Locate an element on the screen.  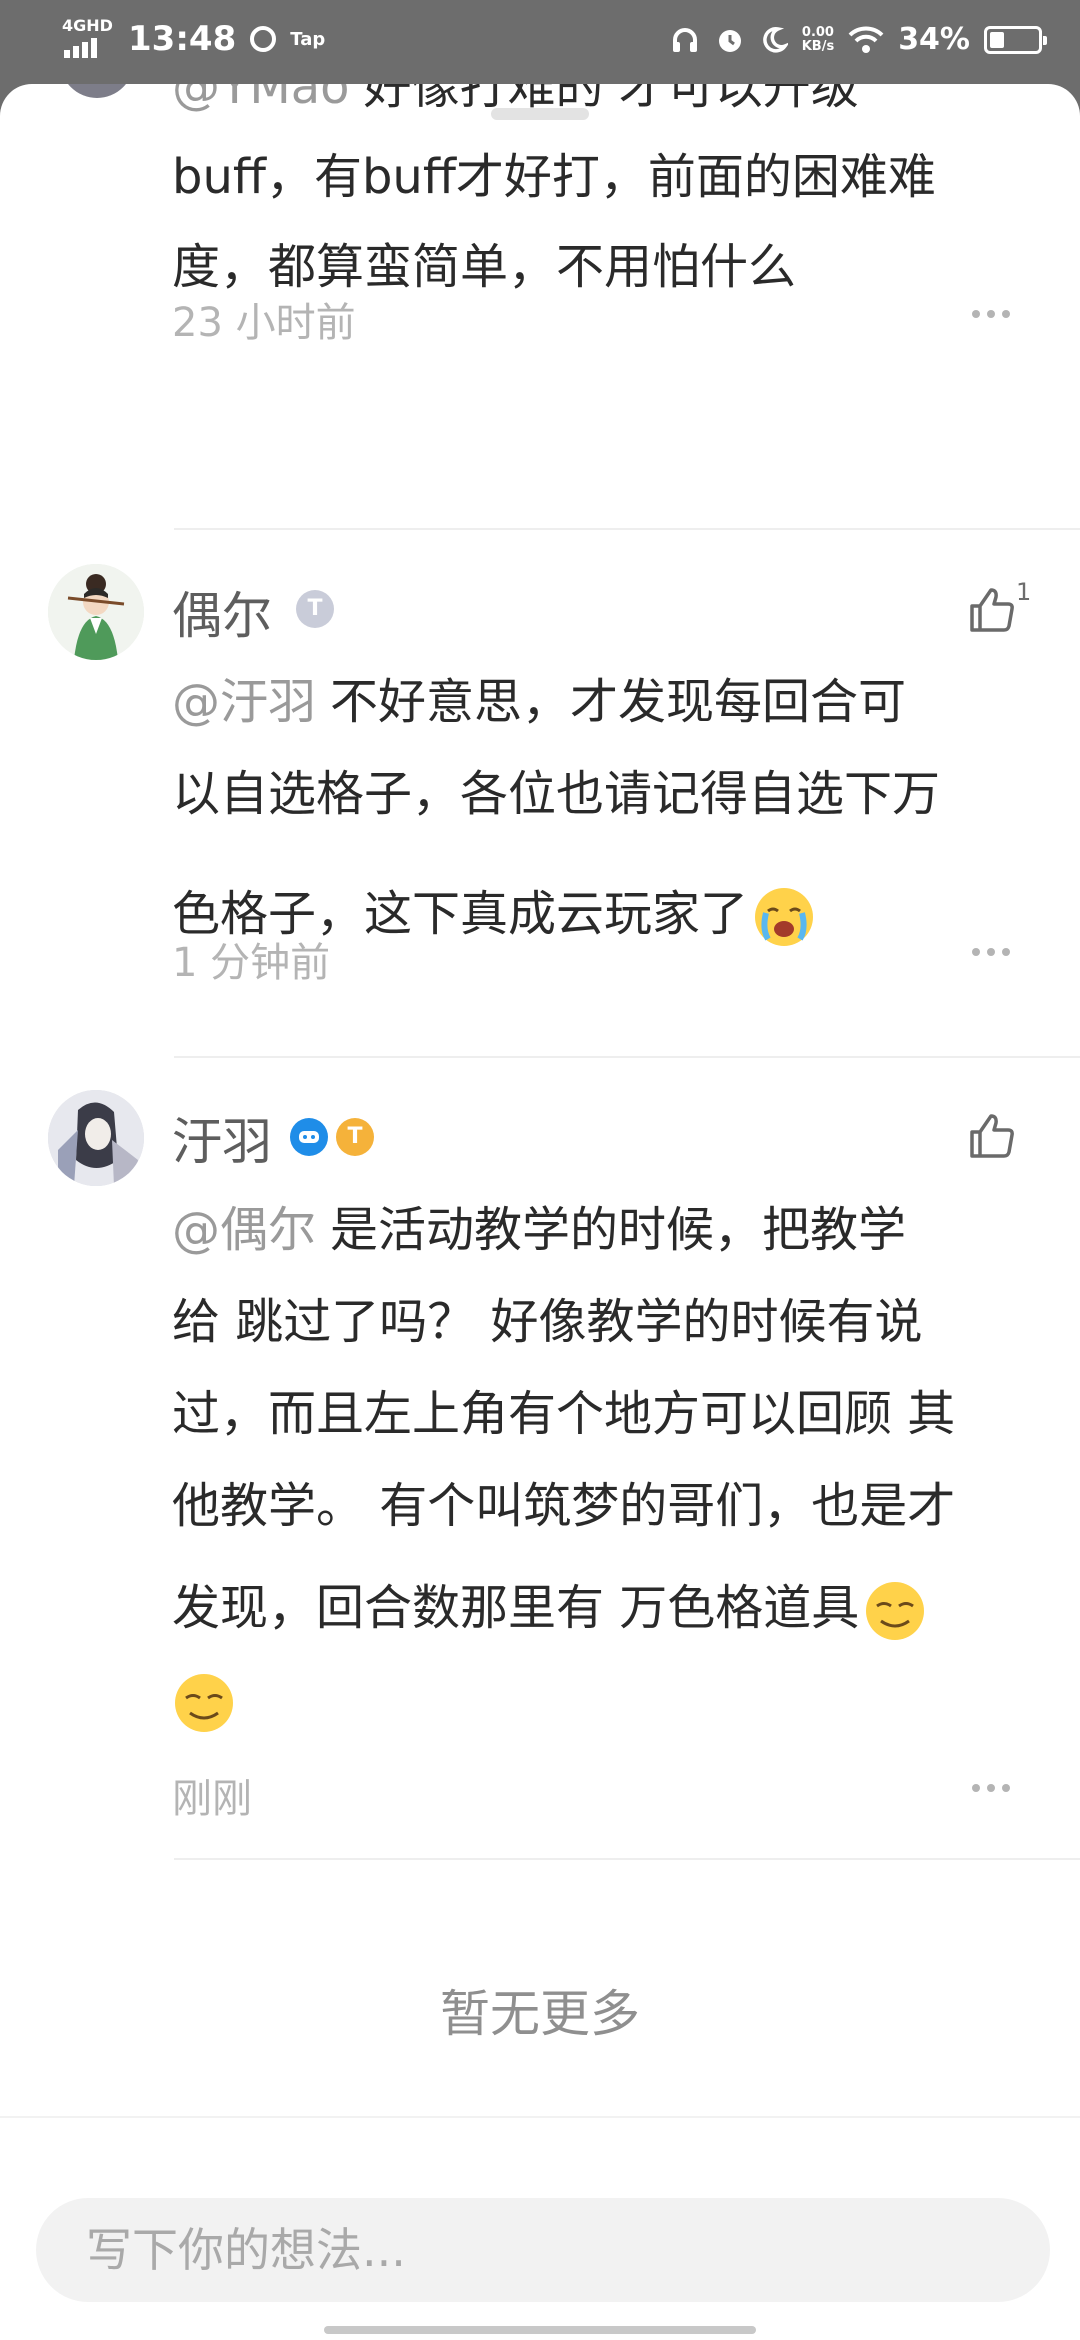
status-bar: 4GHD 13:48 Tap 0.00 KB/s 34% is located at coordinates (540, 41).